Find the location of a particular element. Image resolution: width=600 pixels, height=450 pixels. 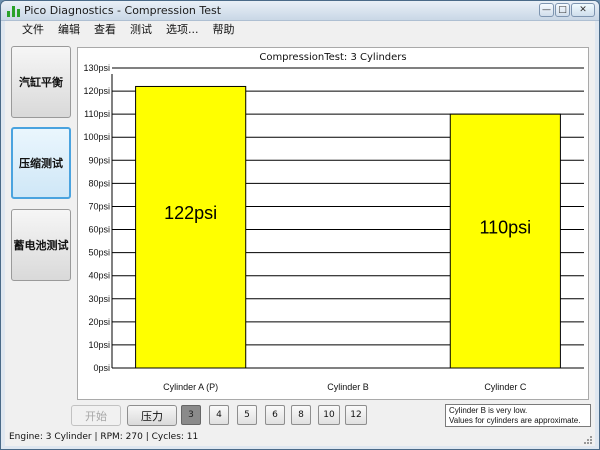

x-category-label: Cylinder C is located at coordinates (505, 387).